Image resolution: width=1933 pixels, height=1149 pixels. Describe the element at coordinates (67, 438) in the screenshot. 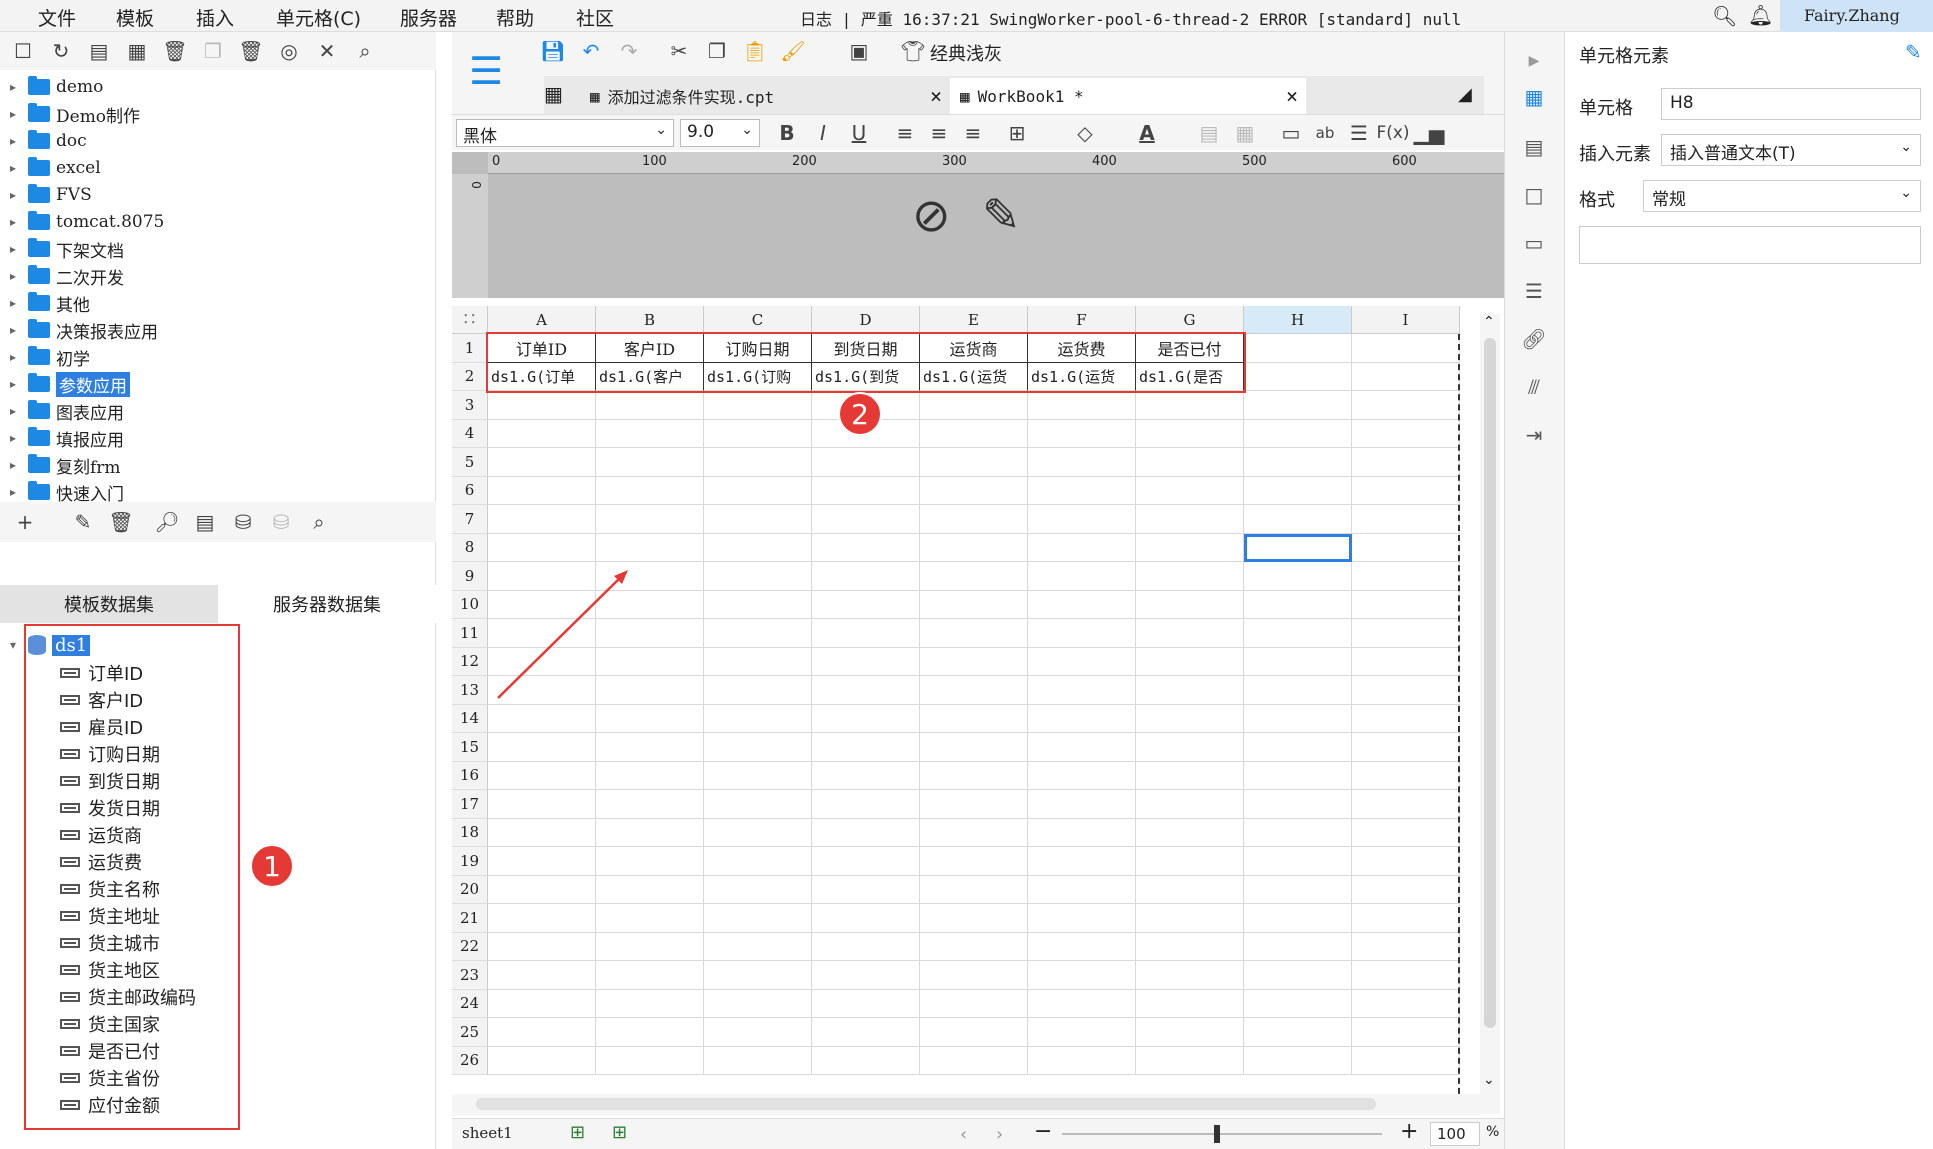

I see `tree-folder: ▸ 填报应用` at that location.